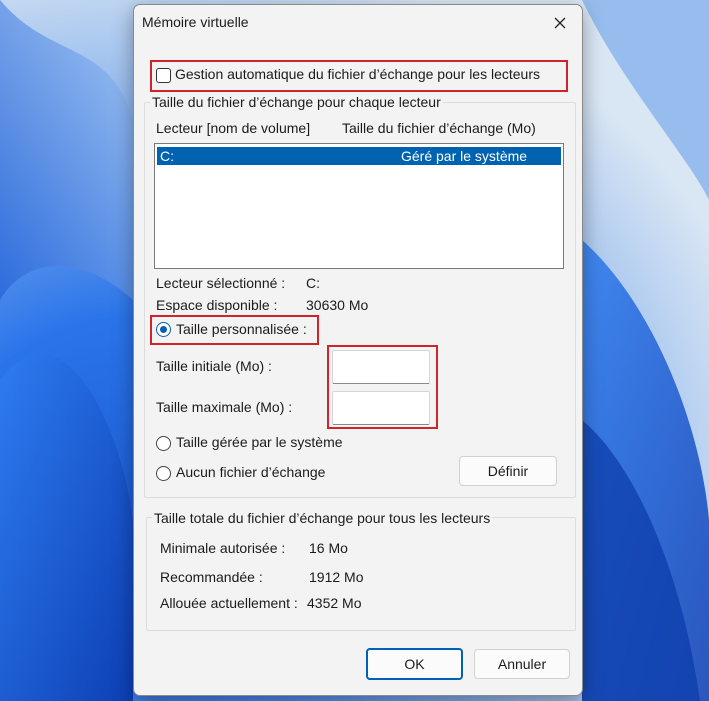  Describe the element at coordinates (464, 156) in the screenshot. I see `size-cell: Géré par le système` at that location.